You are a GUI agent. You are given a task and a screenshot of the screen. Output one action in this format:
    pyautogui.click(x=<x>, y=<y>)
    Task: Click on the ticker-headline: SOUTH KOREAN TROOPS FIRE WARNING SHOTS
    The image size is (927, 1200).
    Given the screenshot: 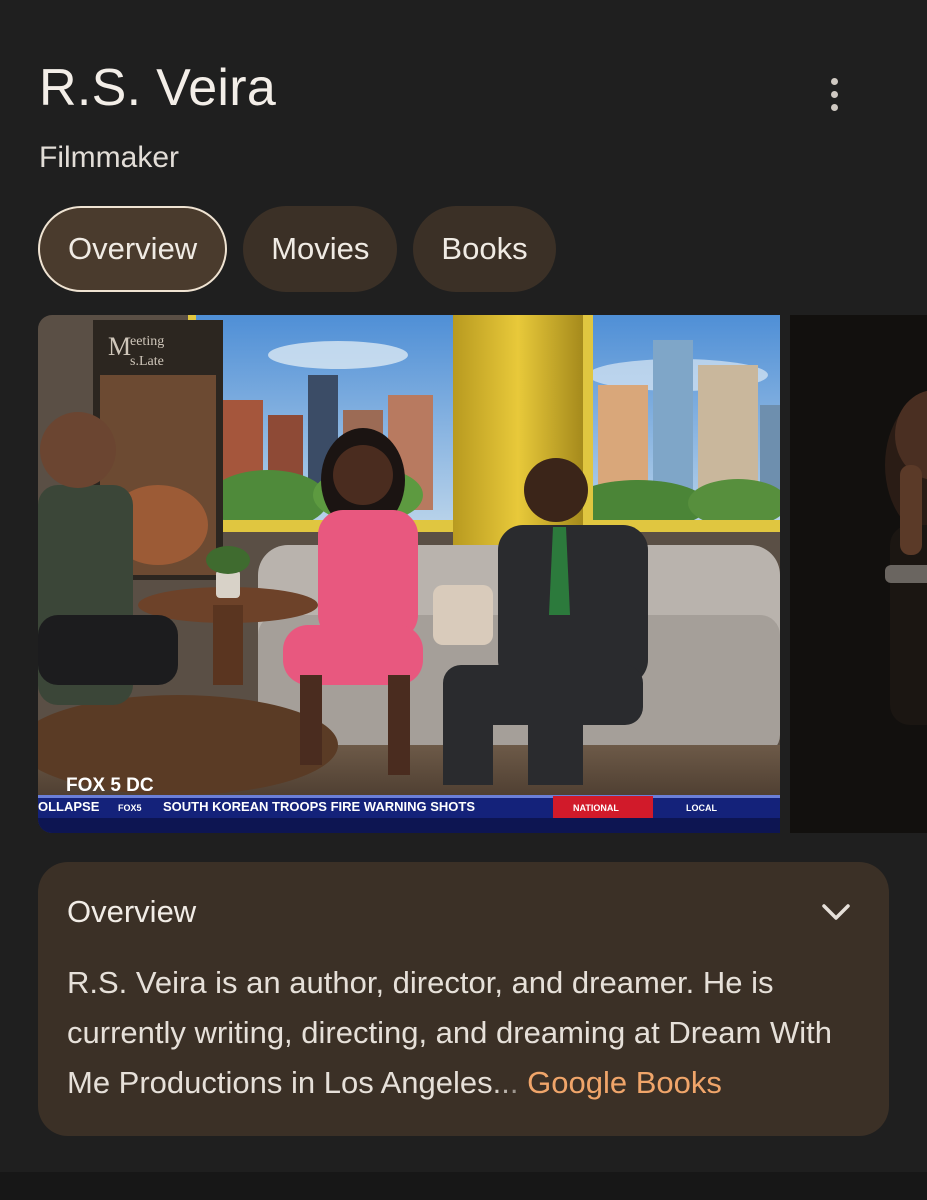 What is the action you would take?
    pyautogui.click(x=319, y=806)
    